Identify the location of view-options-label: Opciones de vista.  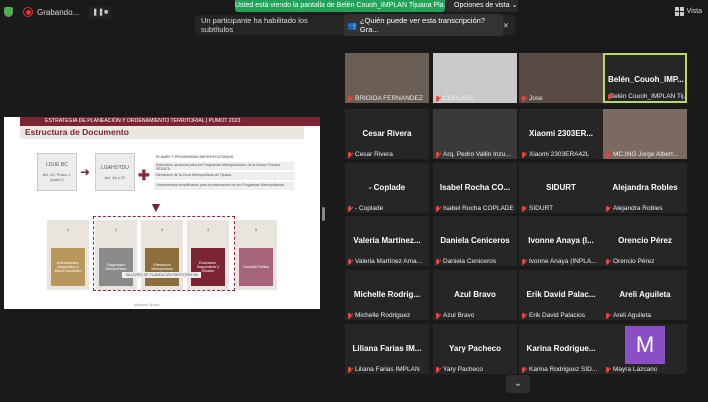
(482, 5).